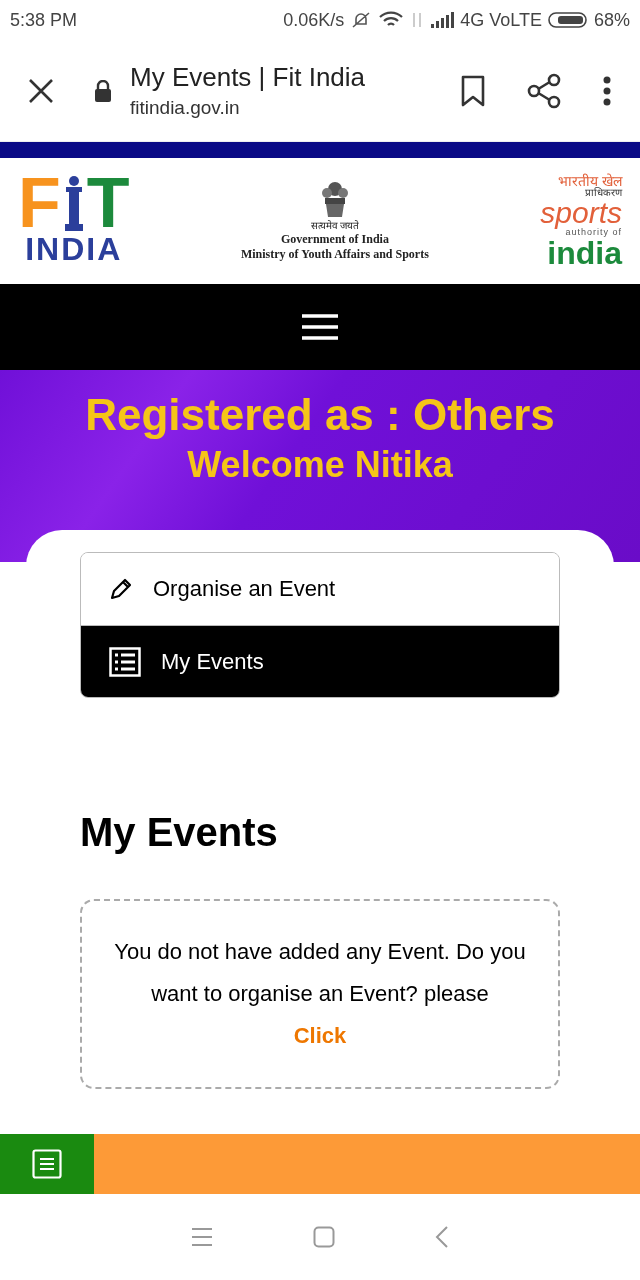  I want to click on bookmark-icon, so click(473, 90).